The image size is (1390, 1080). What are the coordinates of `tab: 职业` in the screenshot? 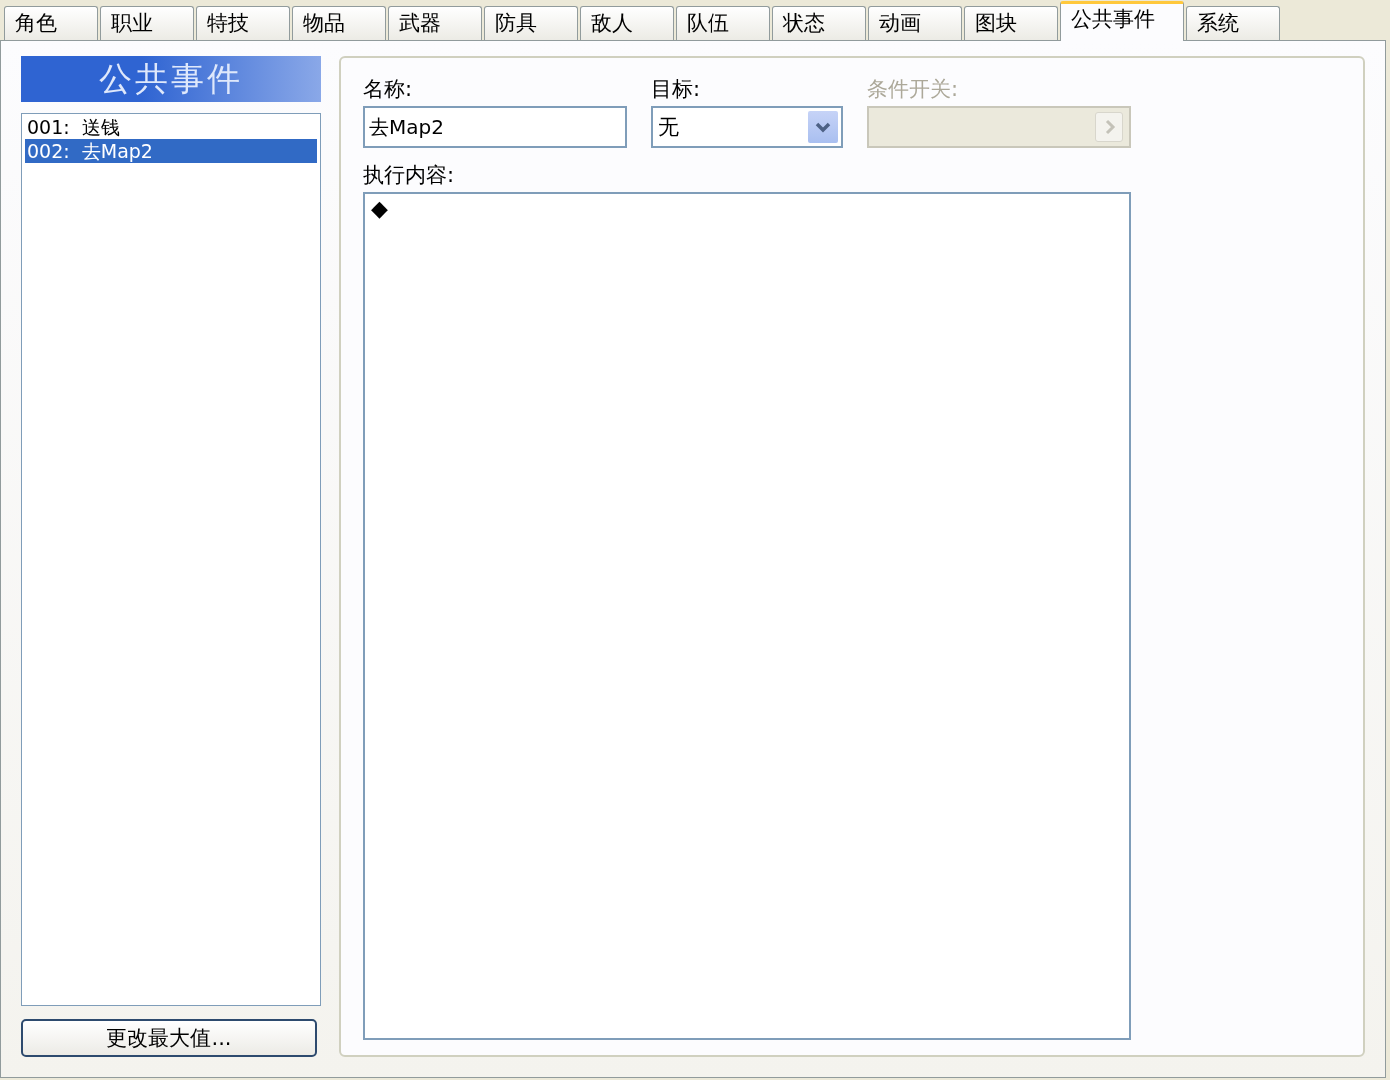 It's located at (147, 23).